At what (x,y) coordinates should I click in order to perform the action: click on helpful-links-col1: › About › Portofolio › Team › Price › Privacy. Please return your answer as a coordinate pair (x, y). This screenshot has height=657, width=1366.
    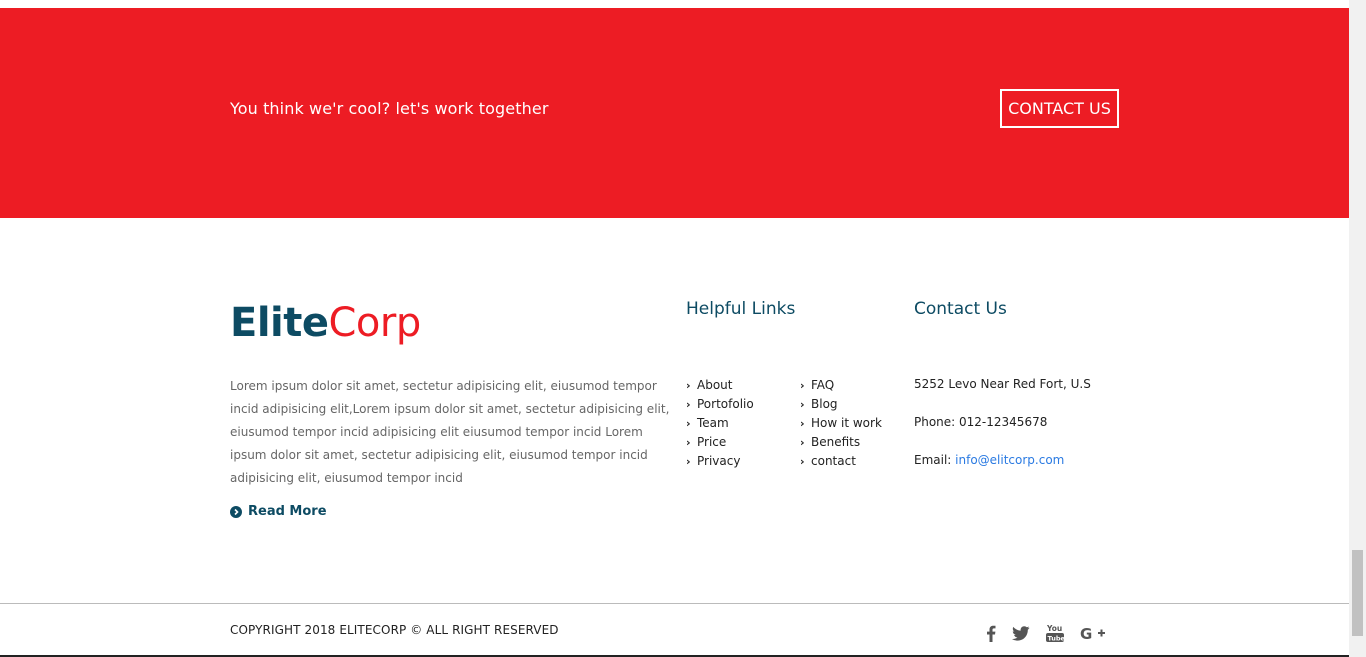
    Looking at the image, I should click on (720, 423).